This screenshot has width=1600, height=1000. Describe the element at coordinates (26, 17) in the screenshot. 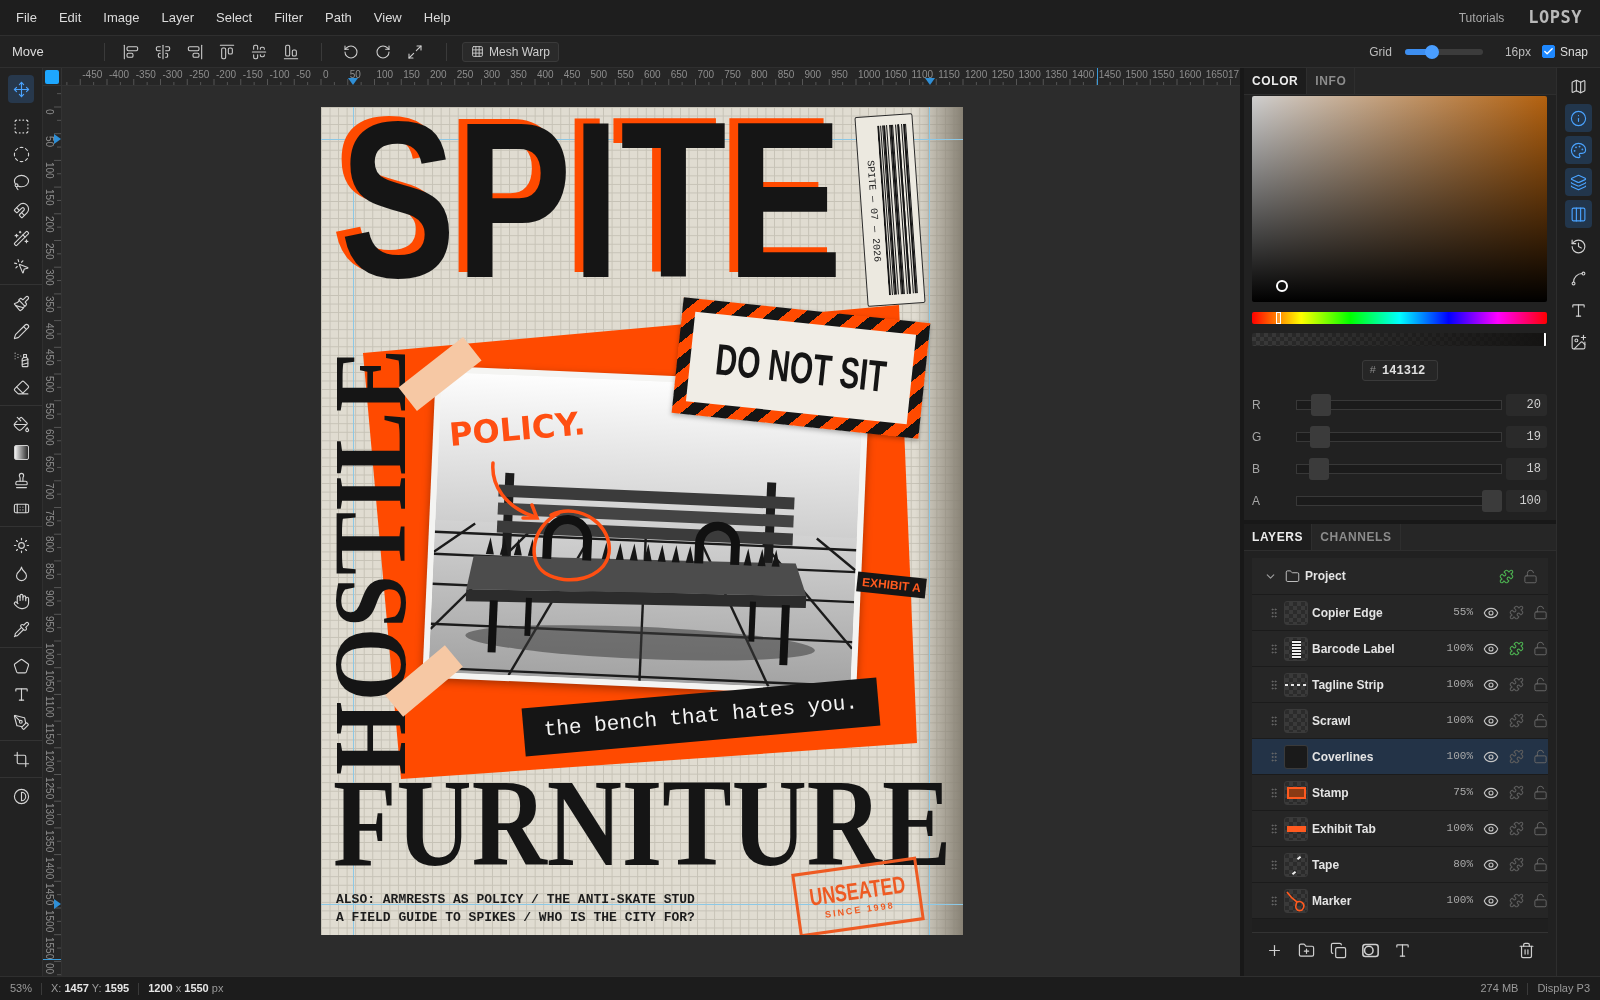

I see `menu-item: File` at that location.